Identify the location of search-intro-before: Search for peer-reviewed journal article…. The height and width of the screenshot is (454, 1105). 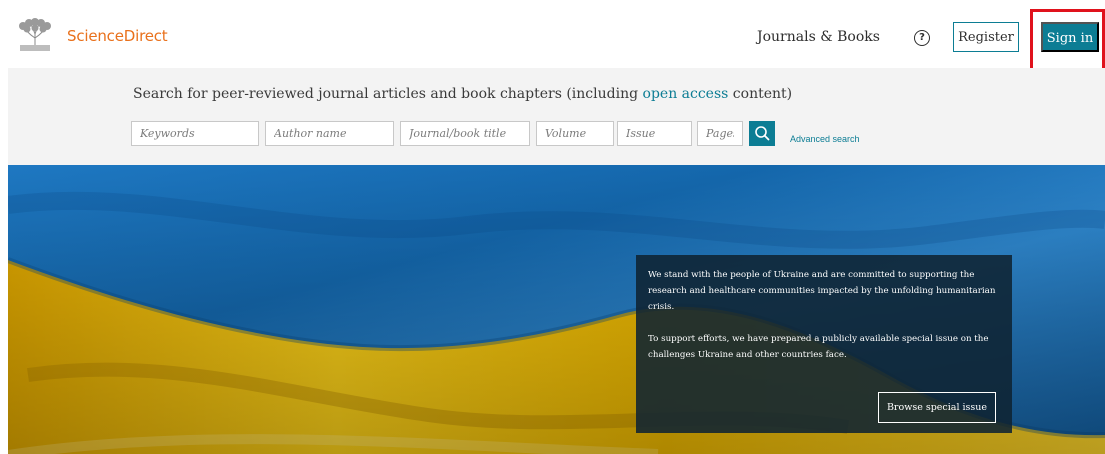
(388, 94).